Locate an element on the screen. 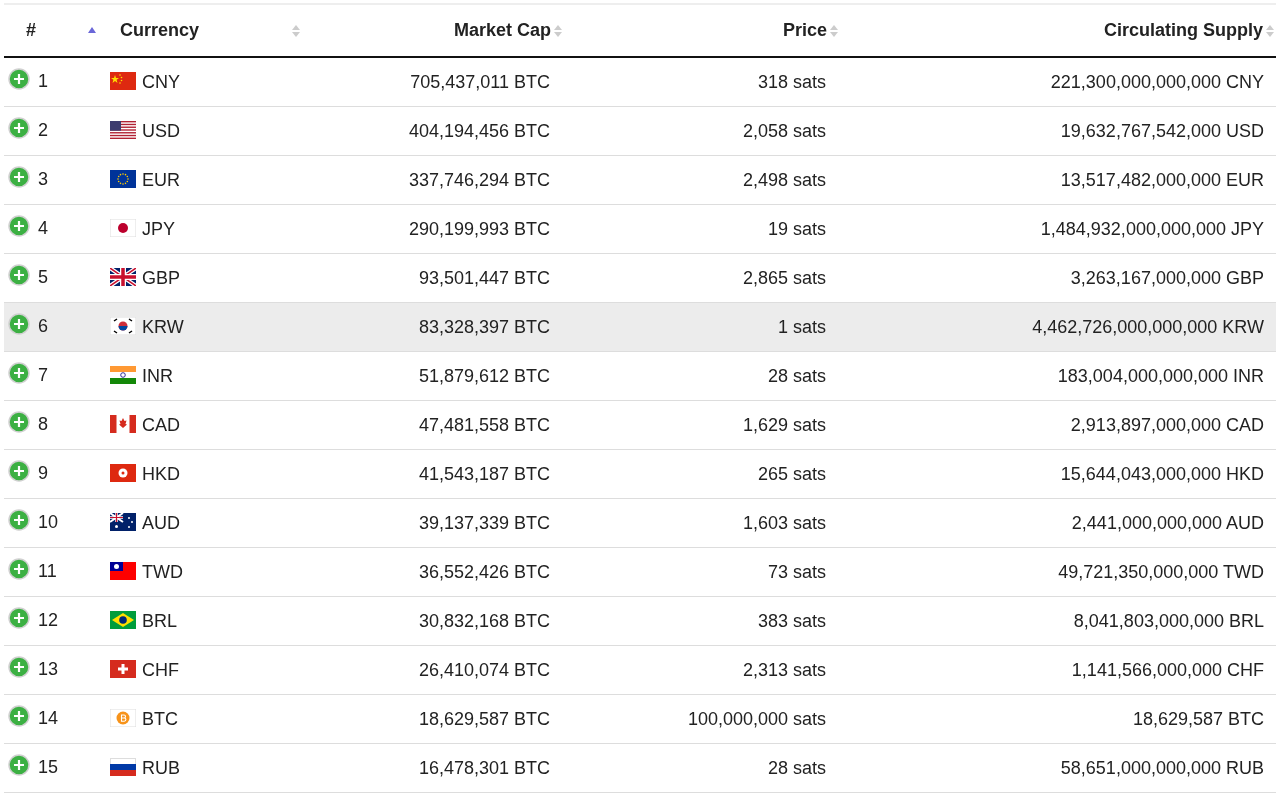  table-row: 10 AUD 39,137,339 BTC 1,603 sats 2,441,000,000,000 AUD is located at coordinates (640, 523).